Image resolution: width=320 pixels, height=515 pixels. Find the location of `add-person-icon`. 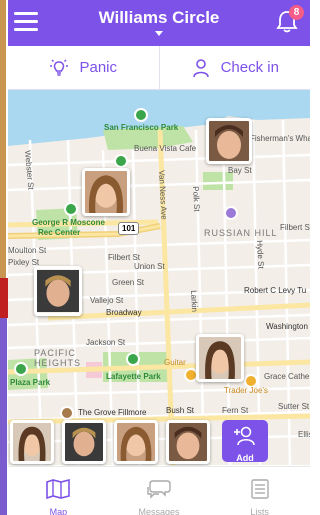

add-person-icon is located at coordinates (244, 436).